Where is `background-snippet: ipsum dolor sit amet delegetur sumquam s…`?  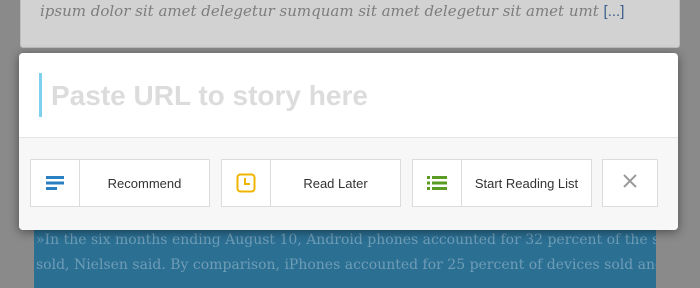 background-snippet: ipsum dolor sit amet delegetur sumquam s… is located at coordinates (332, 11).